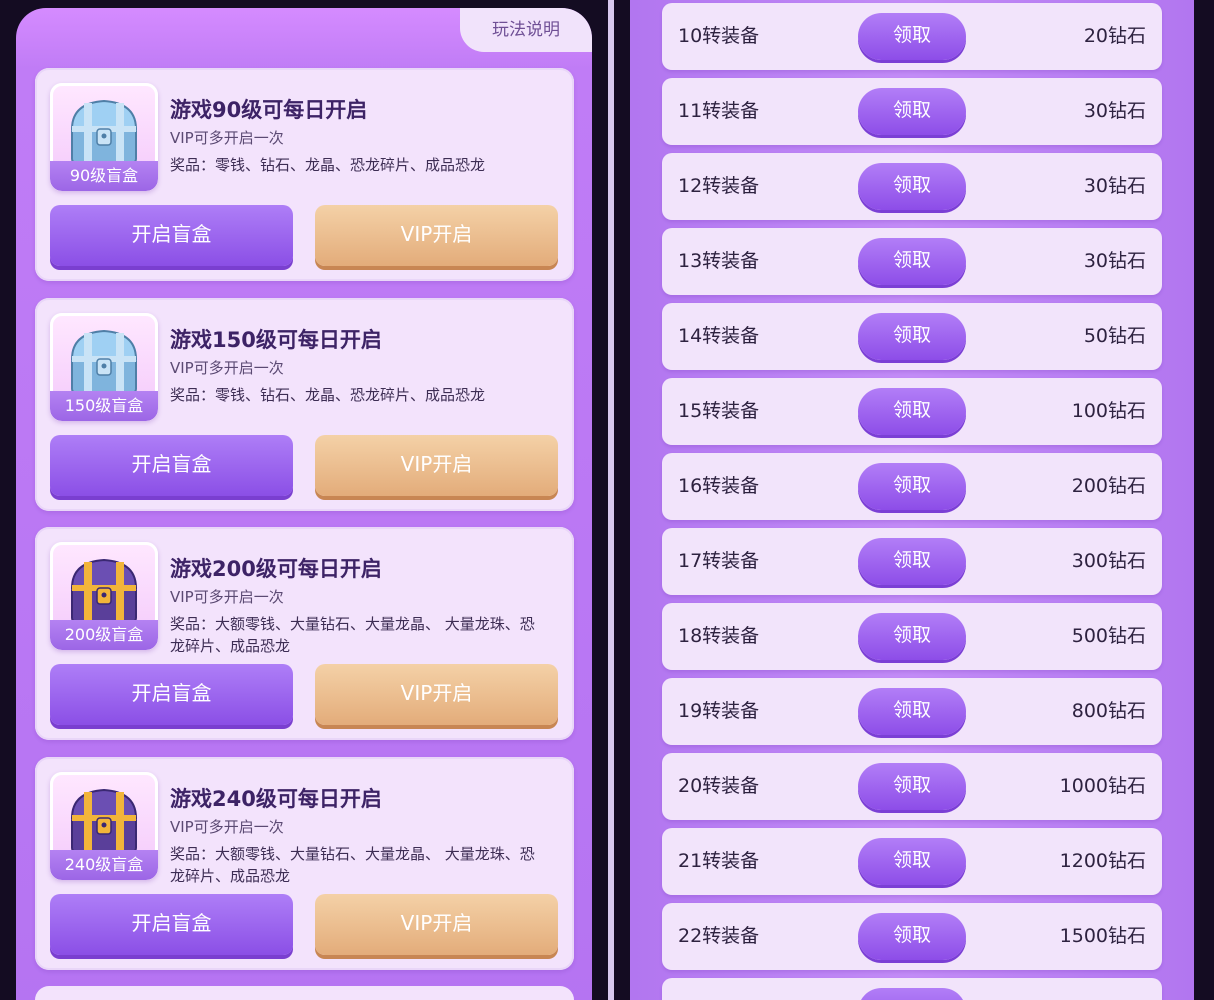 The width and height of the screenshot is (1214, 1000). Describe the element at coordinates (304, 993) in the screenshot. I see `next-card-partial` at that location.